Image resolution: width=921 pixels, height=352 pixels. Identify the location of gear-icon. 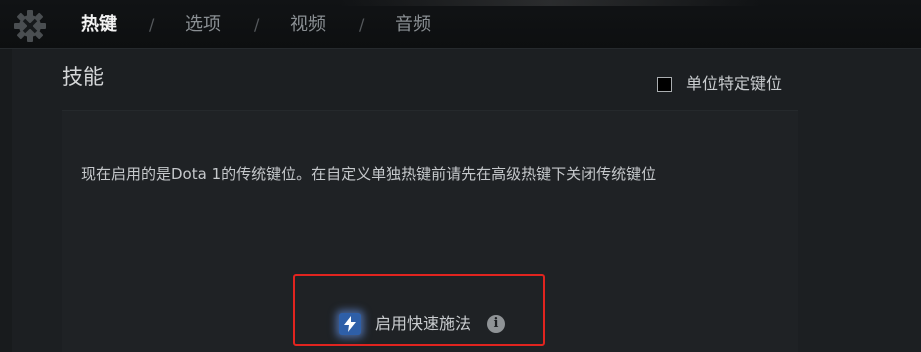
(30, 26).